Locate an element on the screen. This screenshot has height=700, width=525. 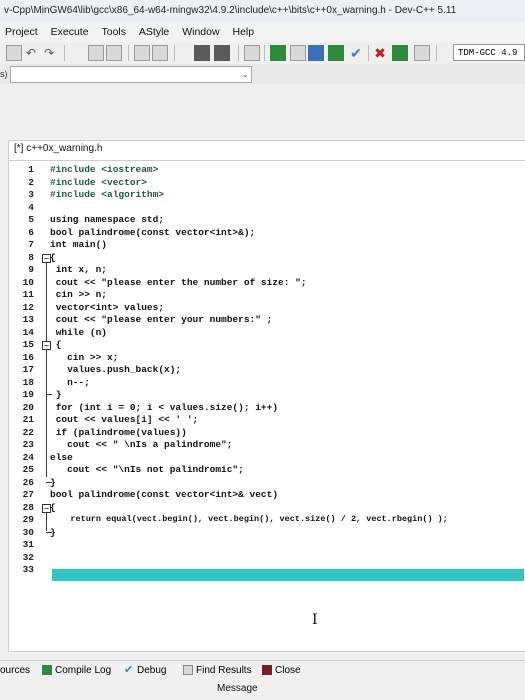
line-number: 26 is located at coordinates (28, 482).